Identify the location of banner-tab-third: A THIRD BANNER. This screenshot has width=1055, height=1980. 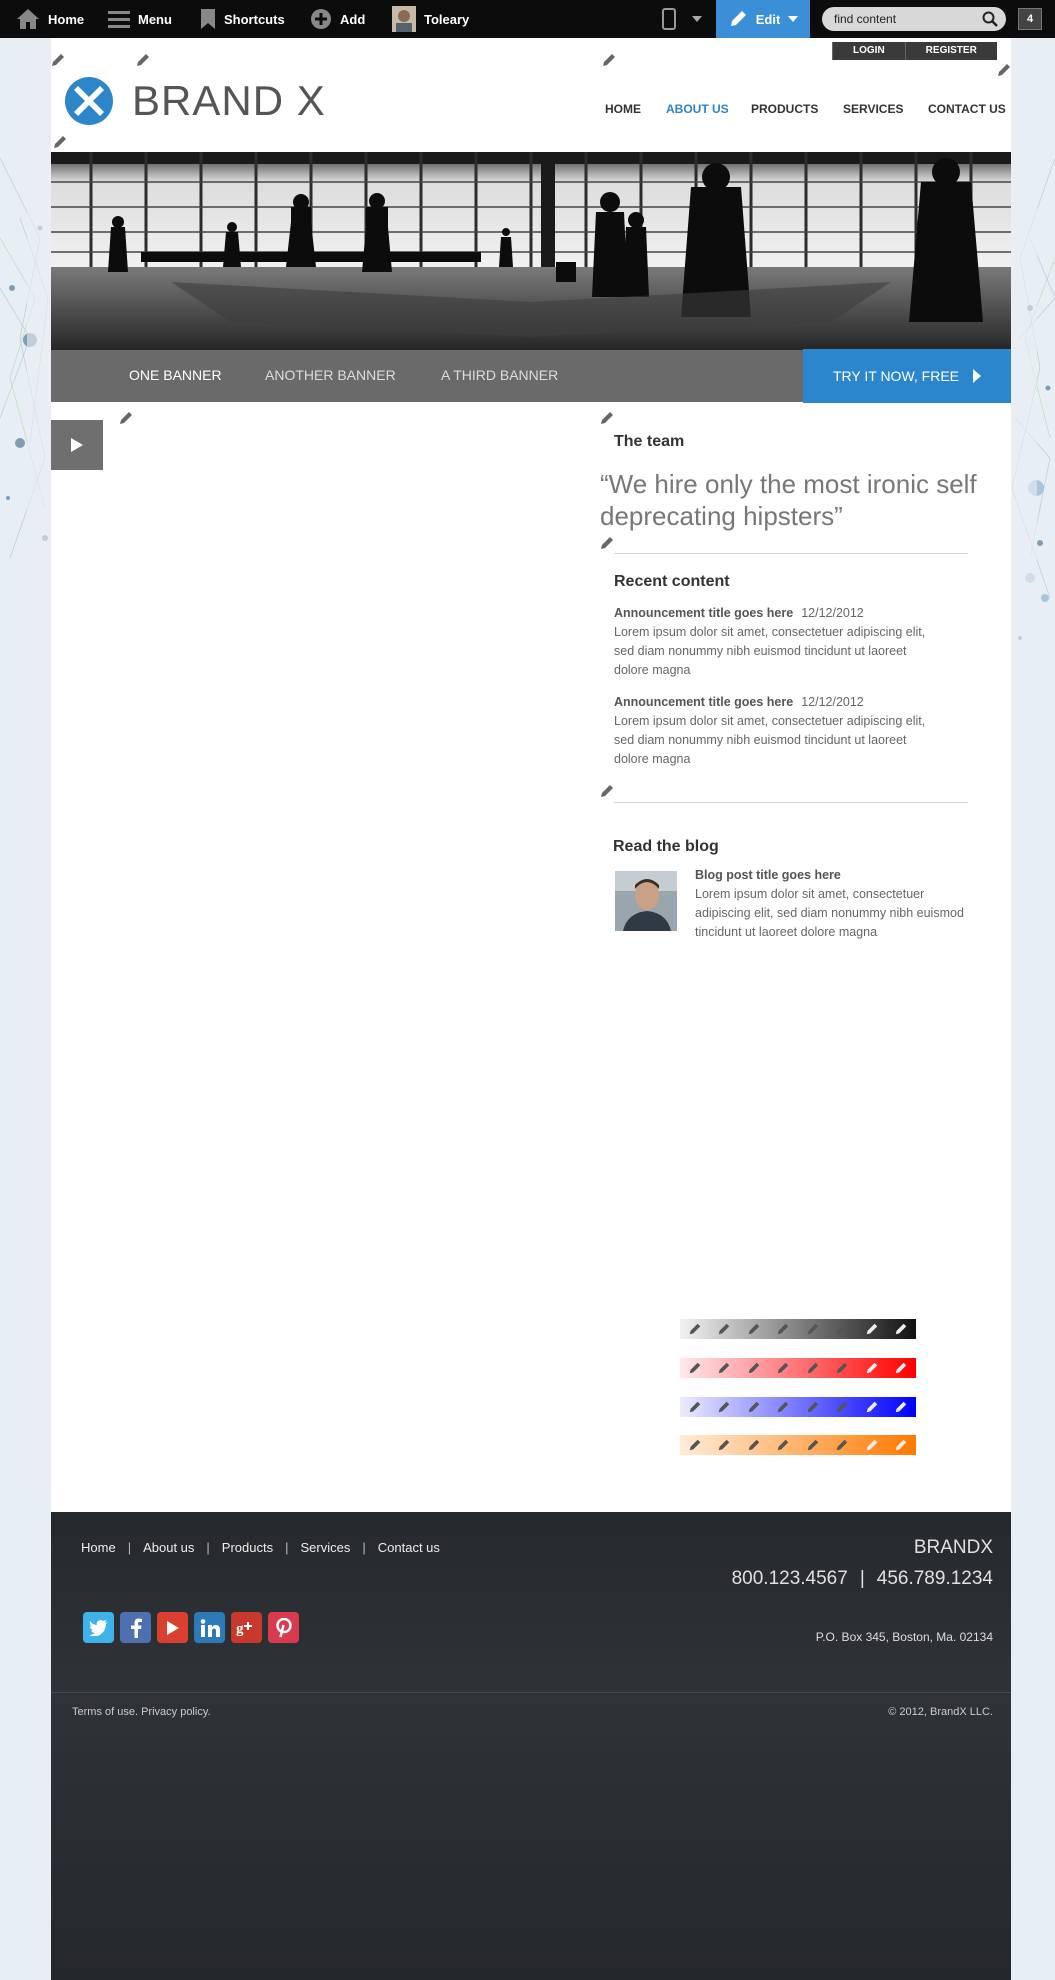
(499, 375).